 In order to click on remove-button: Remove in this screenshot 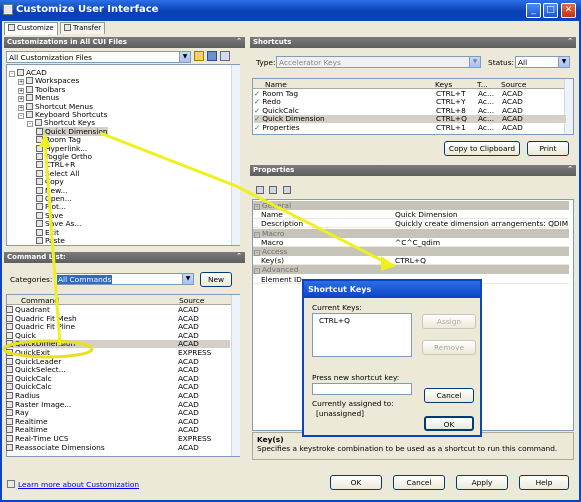, I will do `click(449, 347)`.